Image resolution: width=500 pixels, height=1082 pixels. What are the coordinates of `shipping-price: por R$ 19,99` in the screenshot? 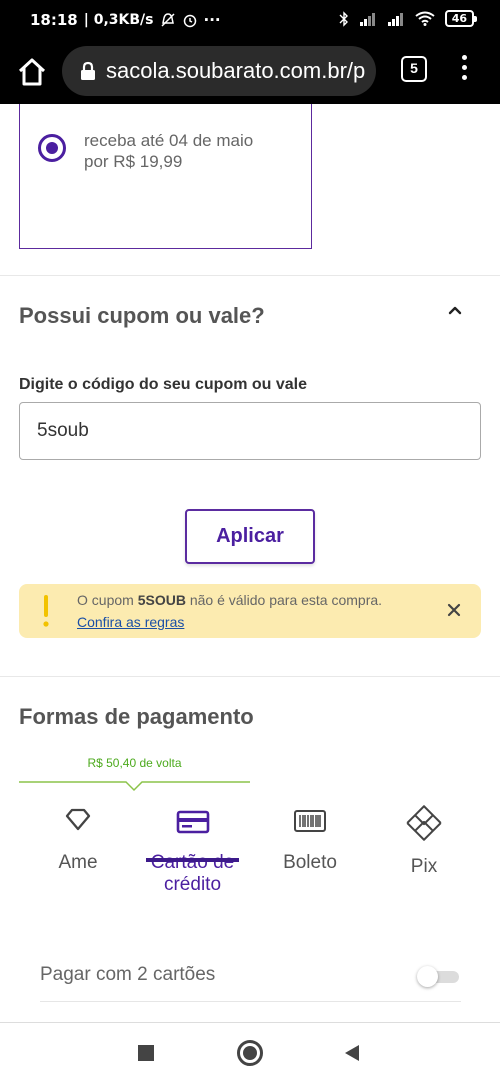 It's located at (133, 161).